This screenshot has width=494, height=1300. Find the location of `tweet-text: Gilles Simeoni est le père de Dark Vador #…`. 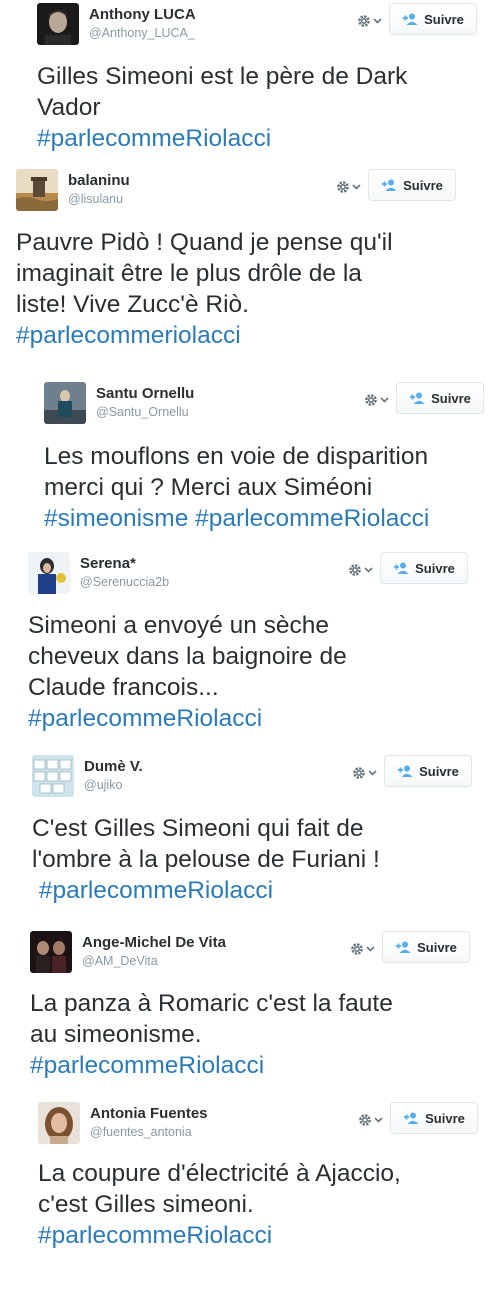

tweet-text: Gilles Simeoni est le père de Dark Vador #… is located at coordinates (222, 107).